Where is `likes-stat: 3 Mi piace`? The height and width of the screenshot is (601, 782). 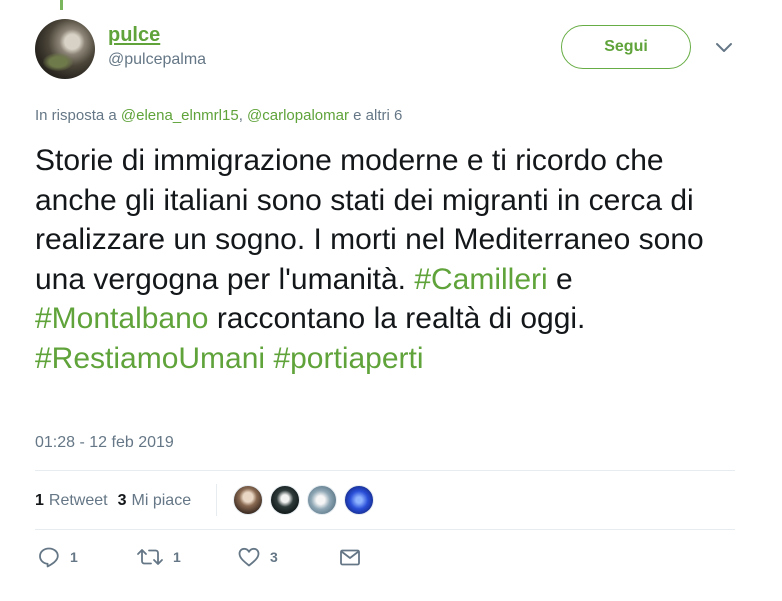
likes-stat: 3 Mi piace is located at coordinates (154, 501).